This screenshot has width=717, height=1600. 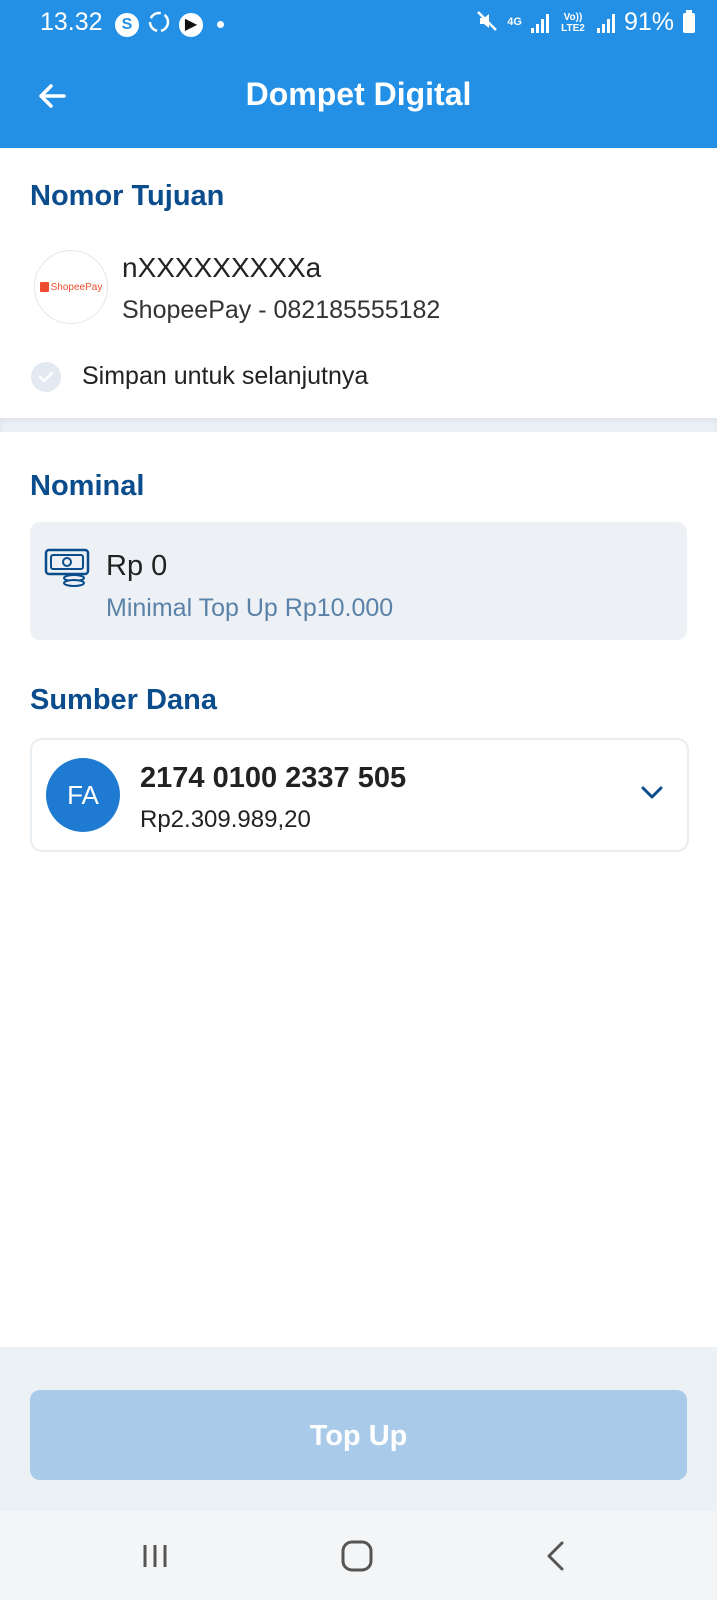 What do you see at coordinates (273, 778) in the screenshot?
I see `account-number: 2174 0100 2337 505` at bounding box center [273, 778].